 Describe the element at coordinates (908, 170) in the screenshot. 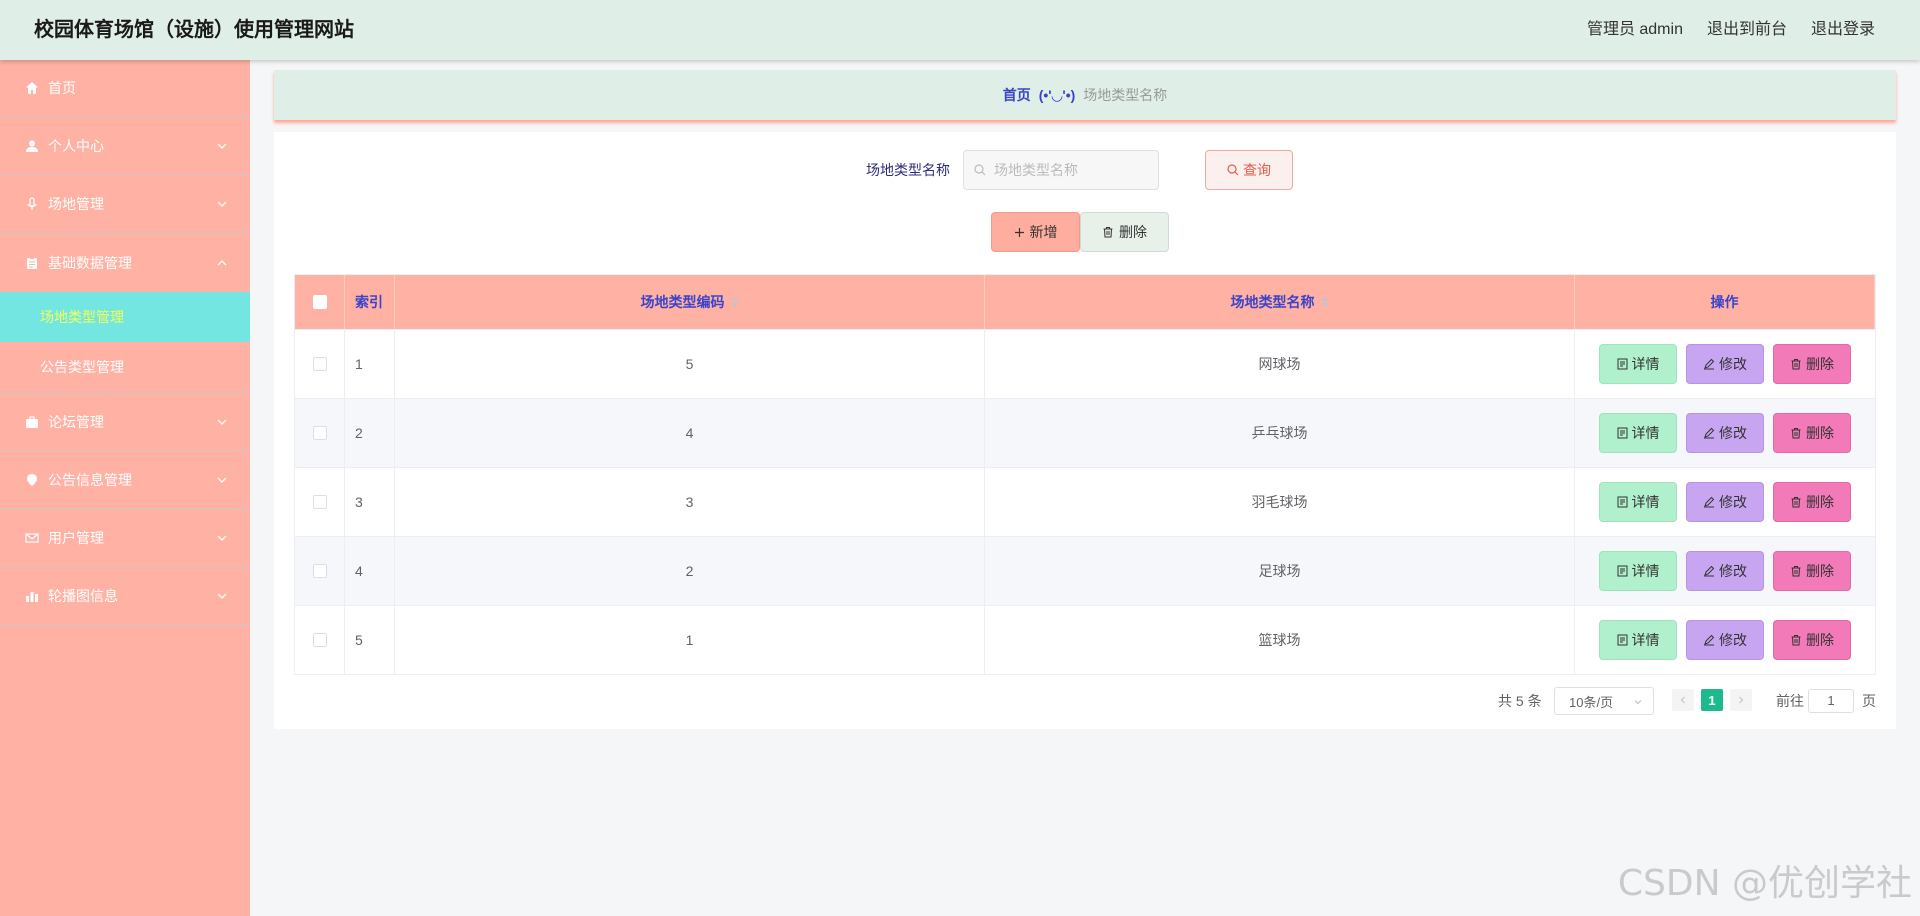

I see `search-label: 场地类型名称` at that location.